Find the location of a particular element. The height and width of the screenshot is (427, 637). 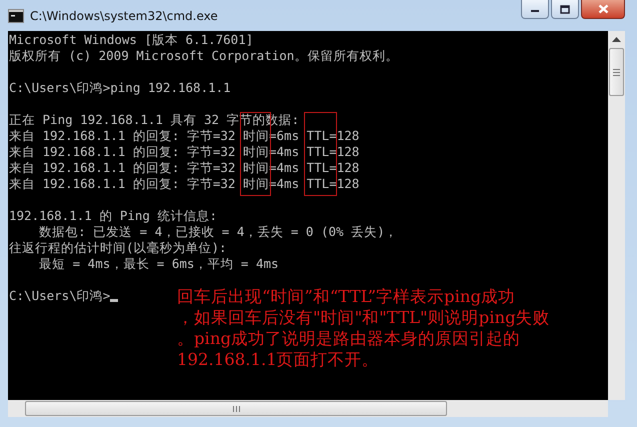

console-line: Microsoft Windows [版本 6.1.7601] is located at coordinates (131, 40).